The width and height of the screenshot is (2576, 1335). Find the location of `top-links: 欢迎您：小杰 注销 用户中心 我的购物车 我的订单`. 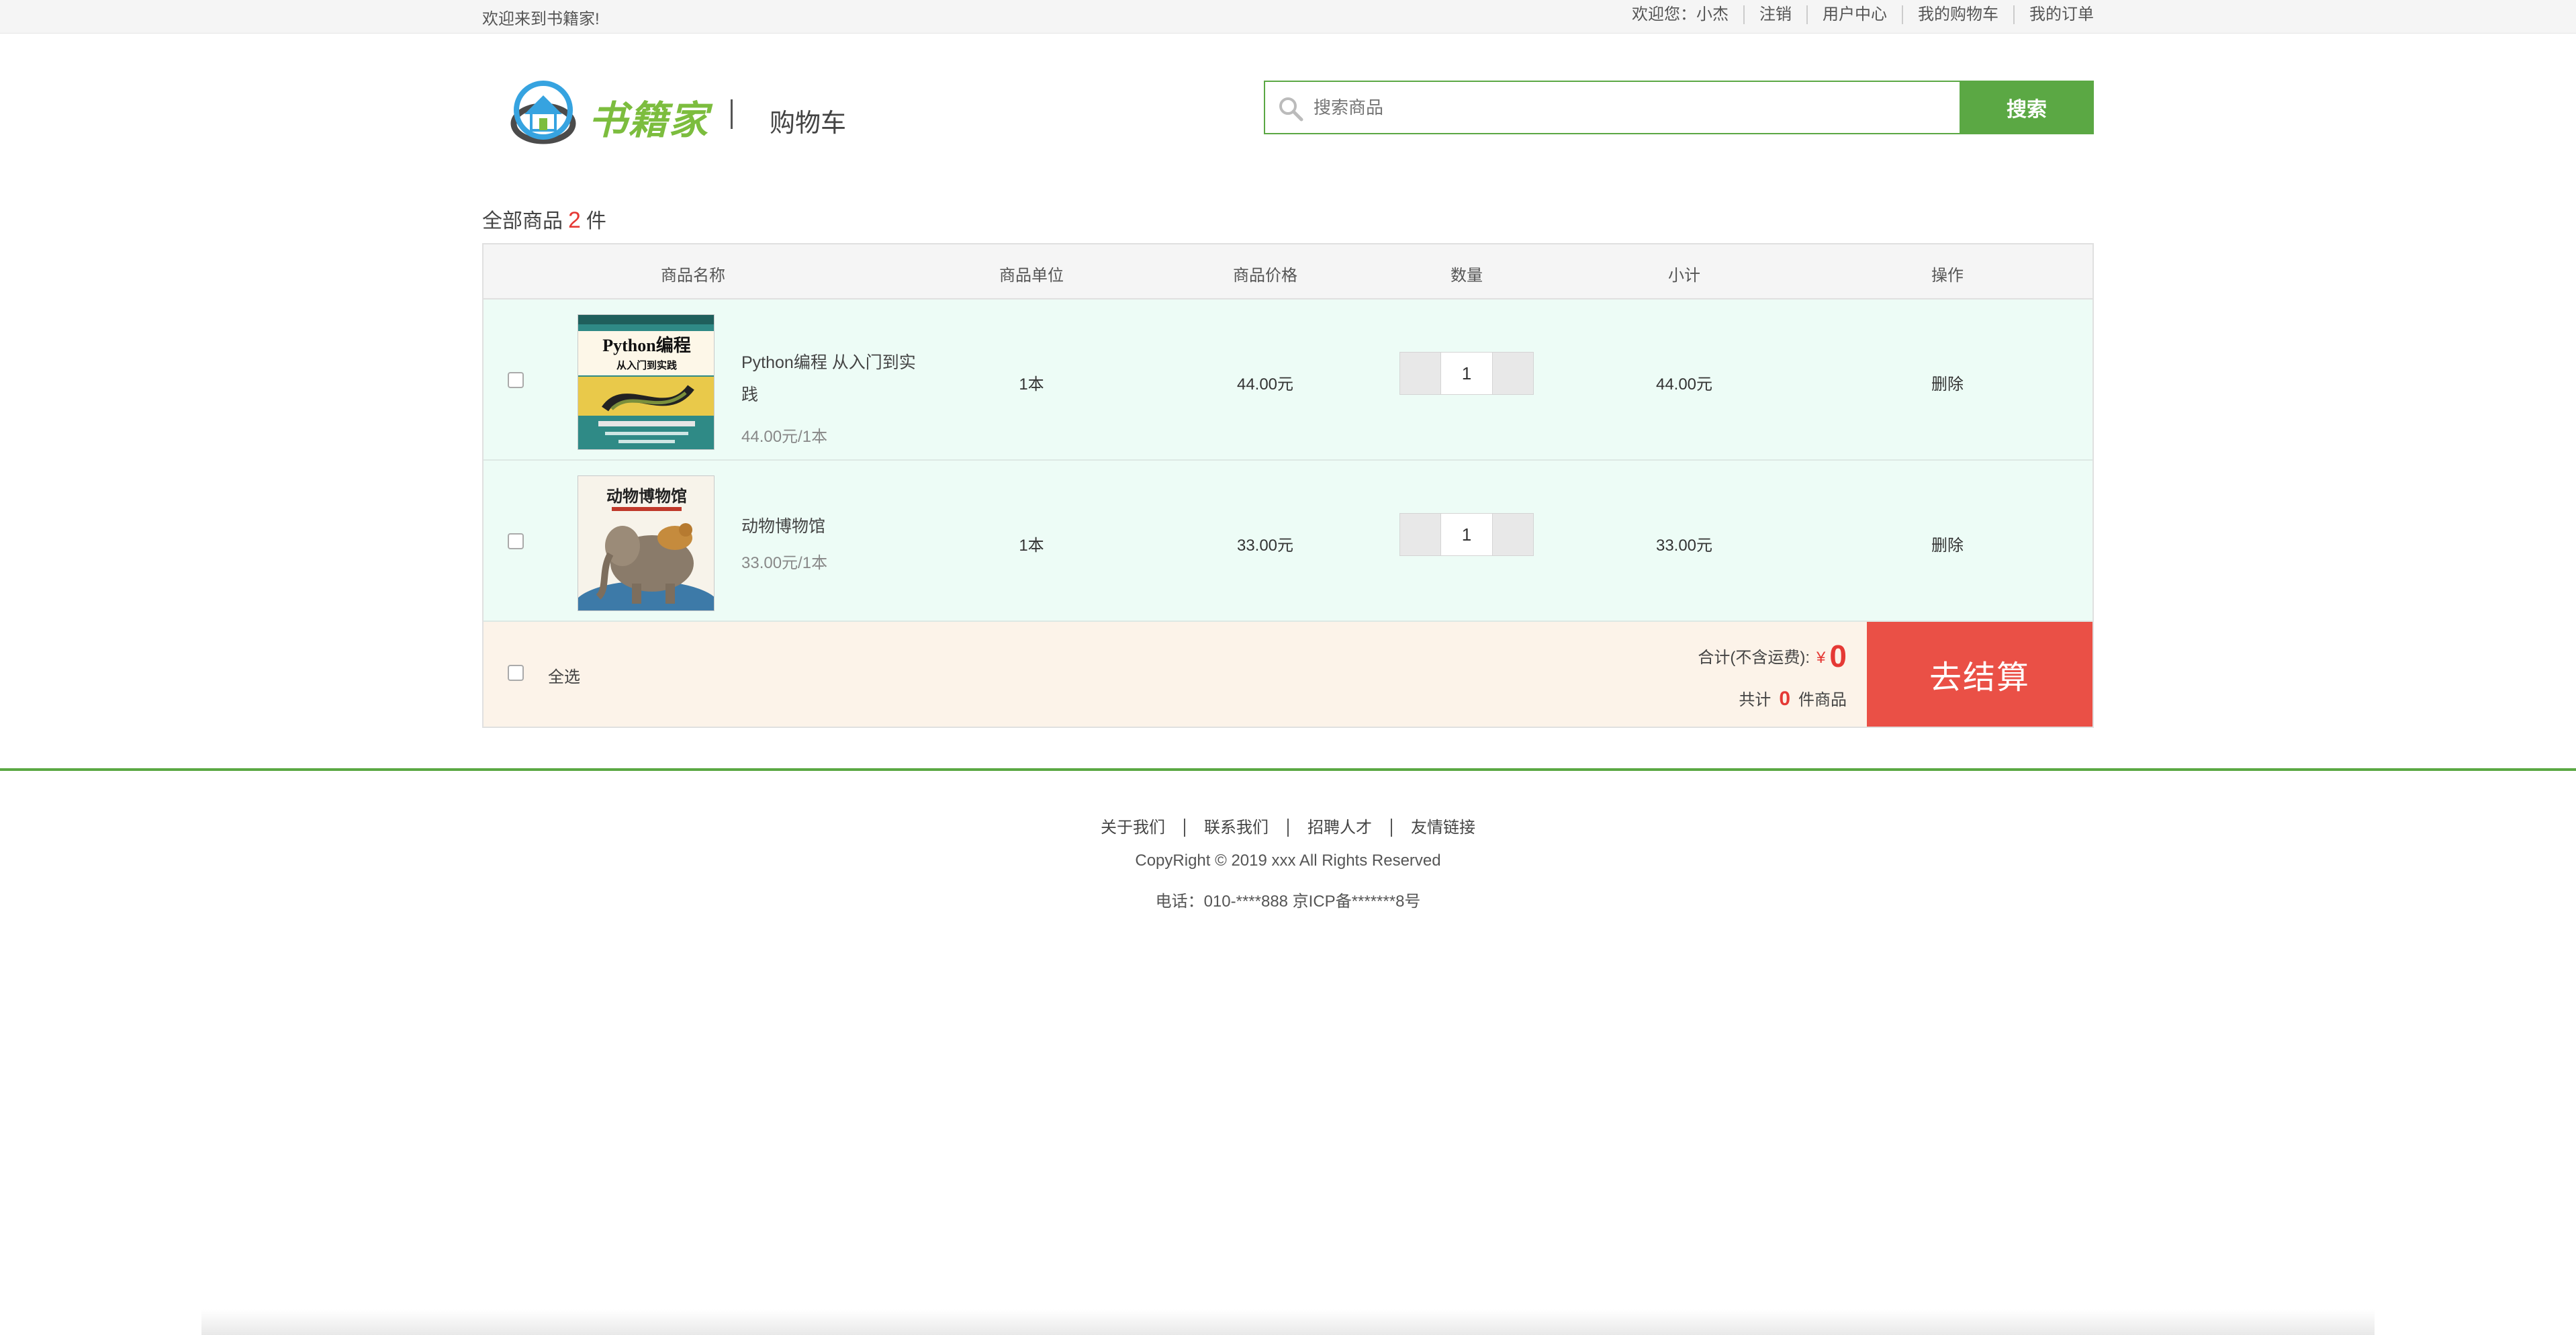

top-links: 欢迎您：小杰 注销 用户中心 我的购物车 我的订单 is located at coordinates (1863, 14).